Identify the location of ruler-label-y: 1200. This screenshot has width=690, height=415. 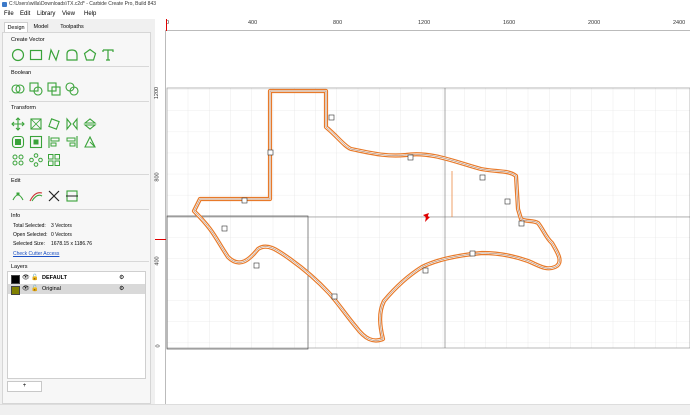
(157, 93).